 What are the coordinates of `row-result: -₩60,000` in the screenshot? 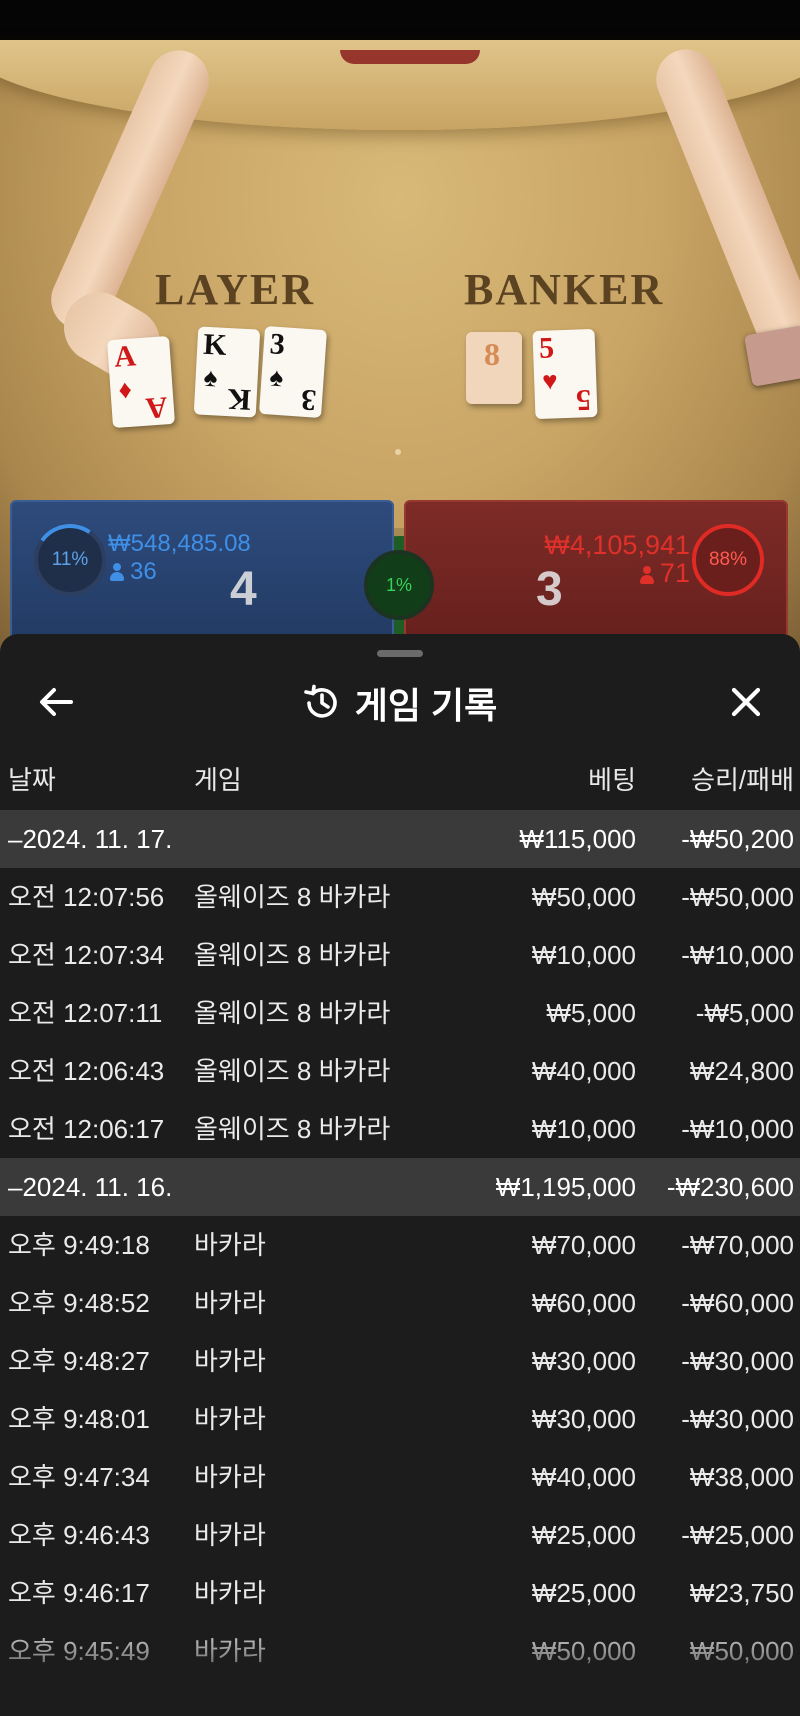 It's located at (737, 1303).